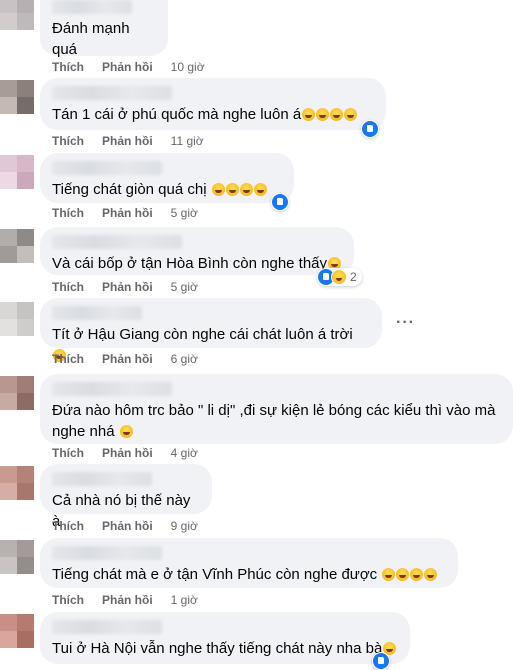  I want to click on comment-actions: Thích Phản hồi 9 giờ, so click(125, 526).